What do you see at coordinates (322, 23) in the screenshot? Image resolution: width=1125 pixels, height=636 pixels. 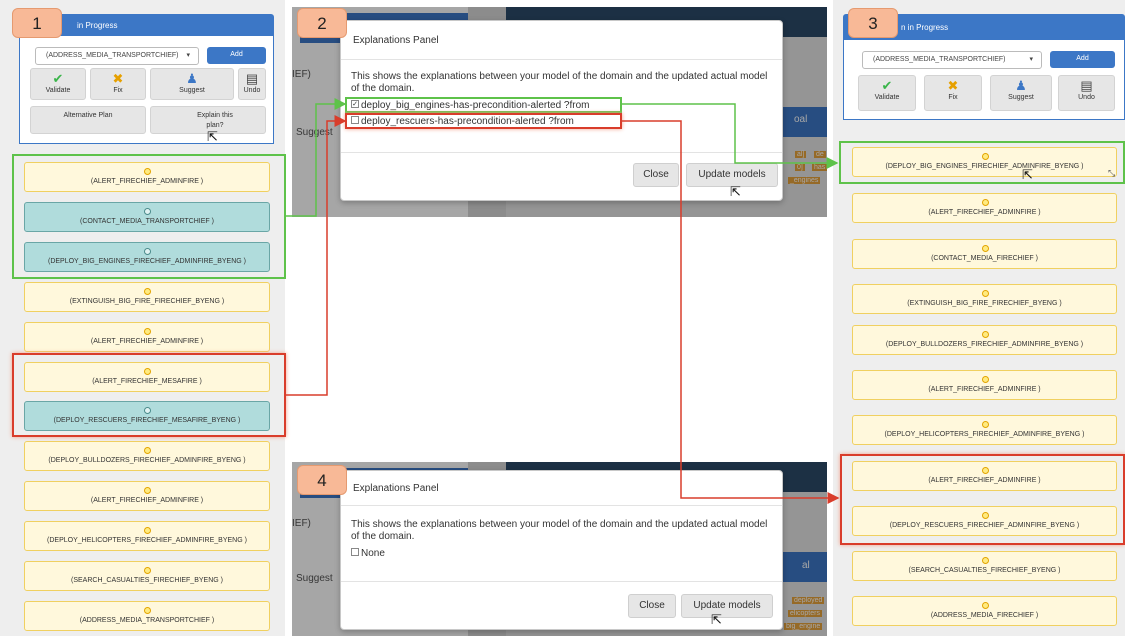 I see `step-badge-2: 2` at bounding box center [322, 23].